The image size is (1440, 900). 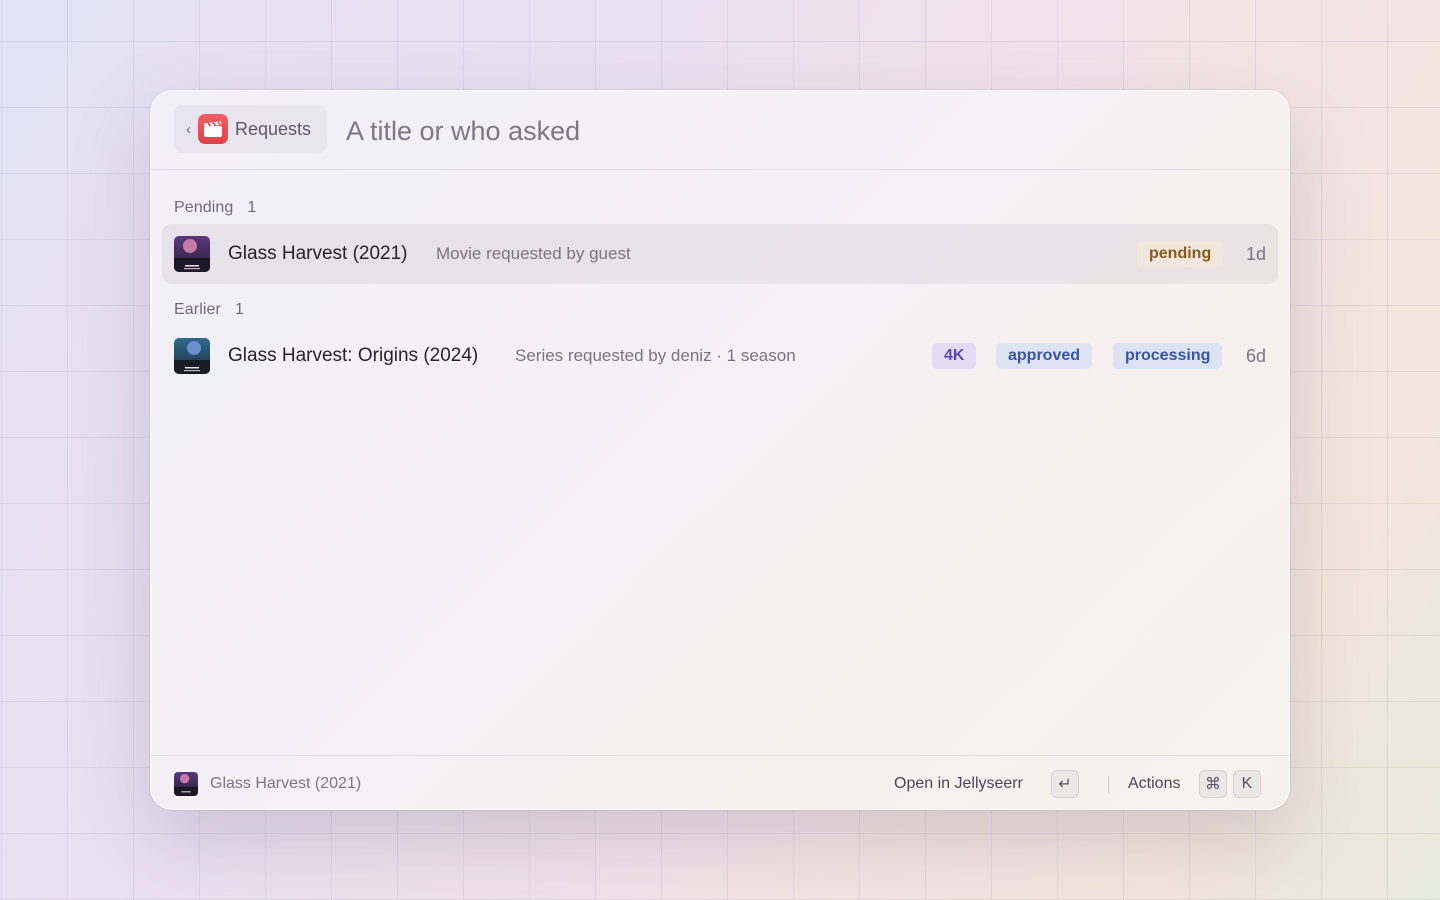 What do you see at coordinates (273, 128) in the screenshot?
I see `back-button-label: Requests` at bounding box center [273, 128].